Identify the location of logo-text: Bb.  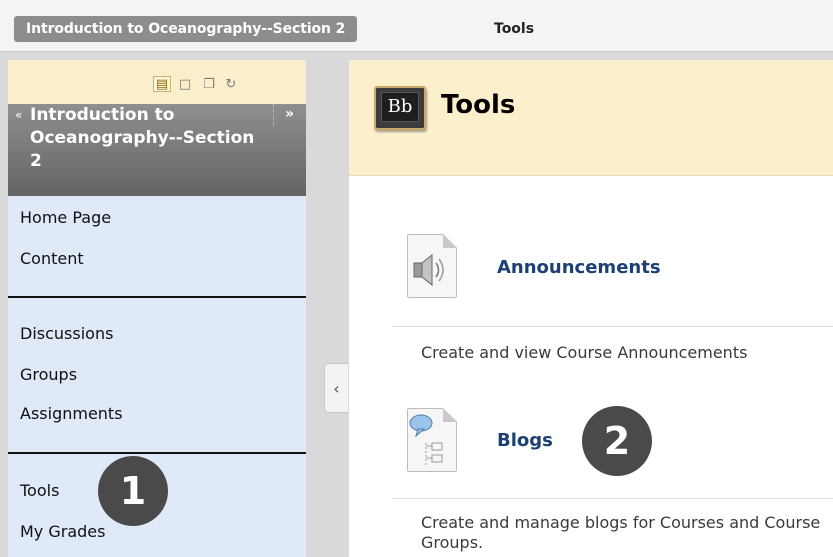
(400, 107).